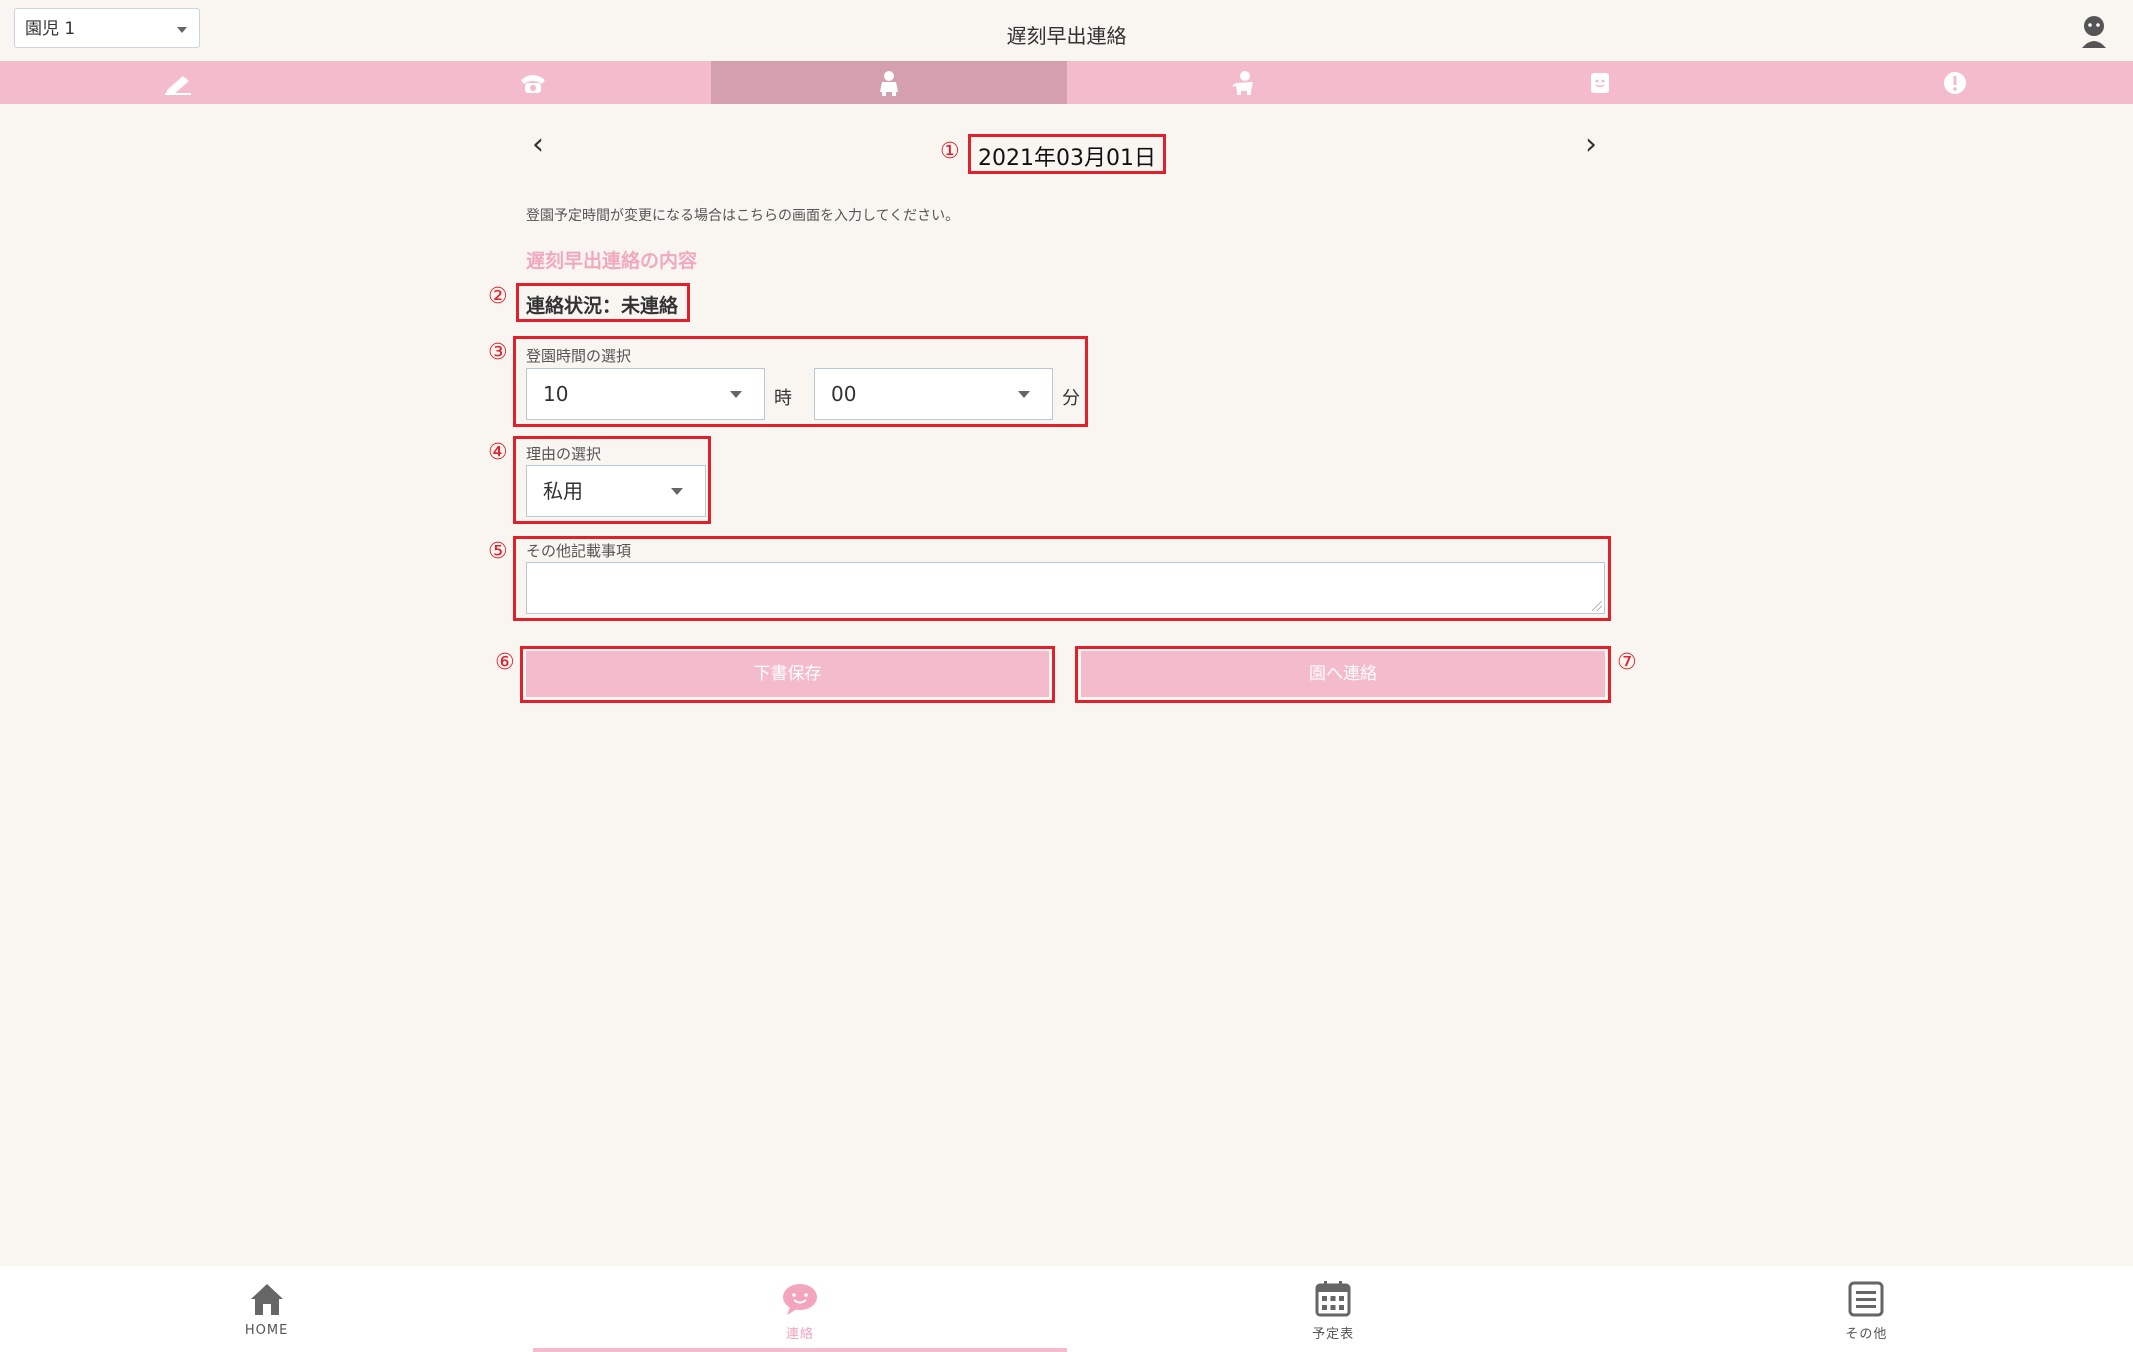 The height and width of the screenshot is (1352, 2133). What do you see at coordinates (1597, 606) in the screenshot?
I see `resize-handle-icon` at bounding box center [1597, 606].